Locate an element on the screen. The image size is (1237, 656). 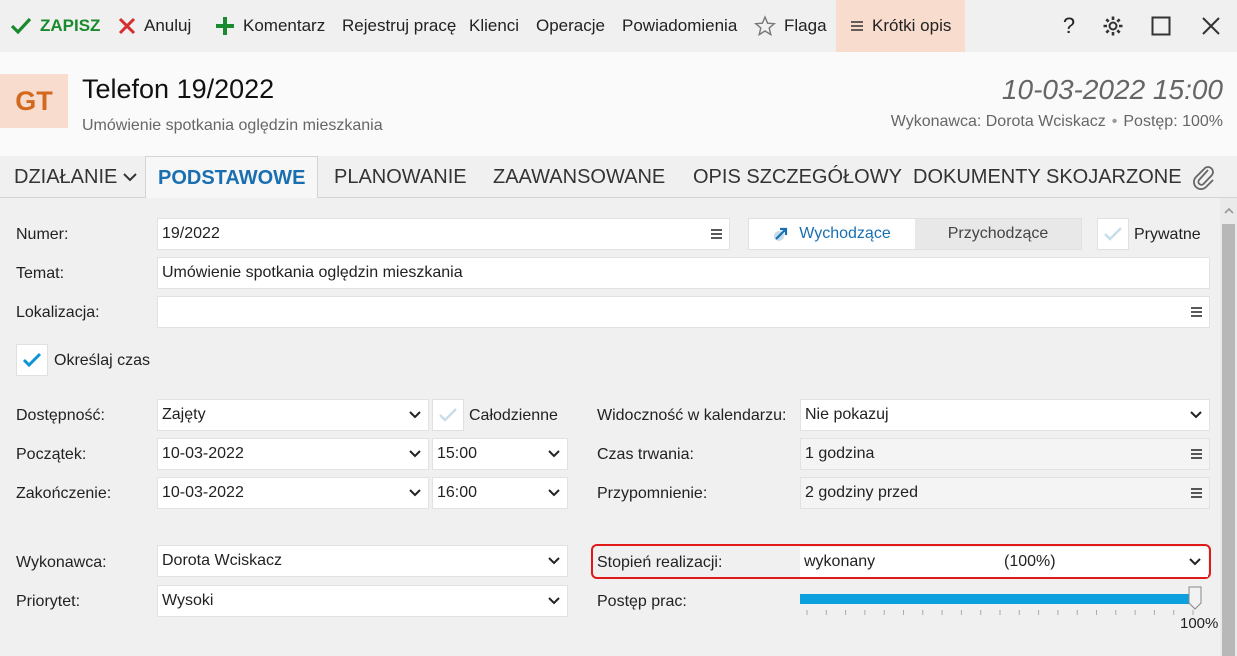
close-window-icon is located at coordinates (1211, 26).